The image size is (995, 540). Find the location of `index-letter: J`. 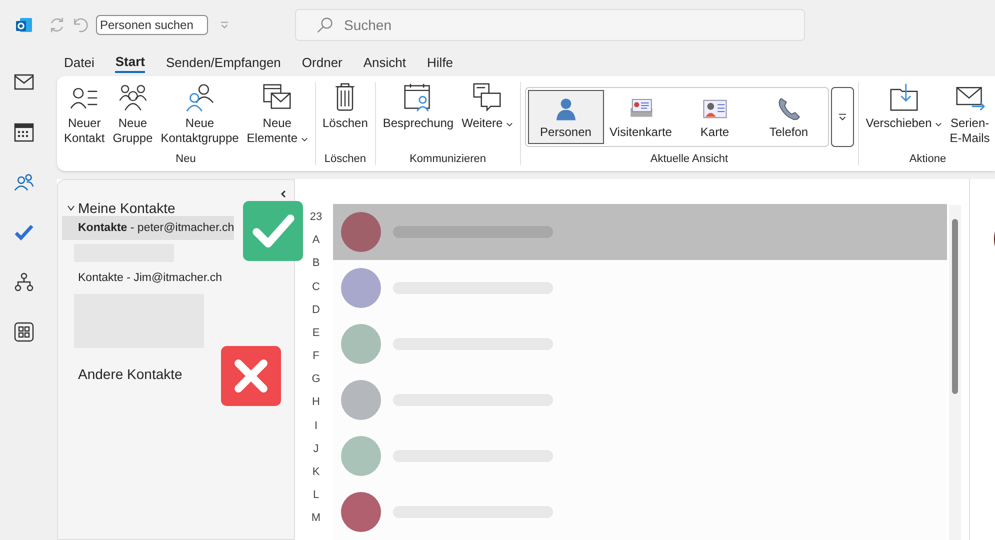

index-letter: J is located at coordinates (316, 448).